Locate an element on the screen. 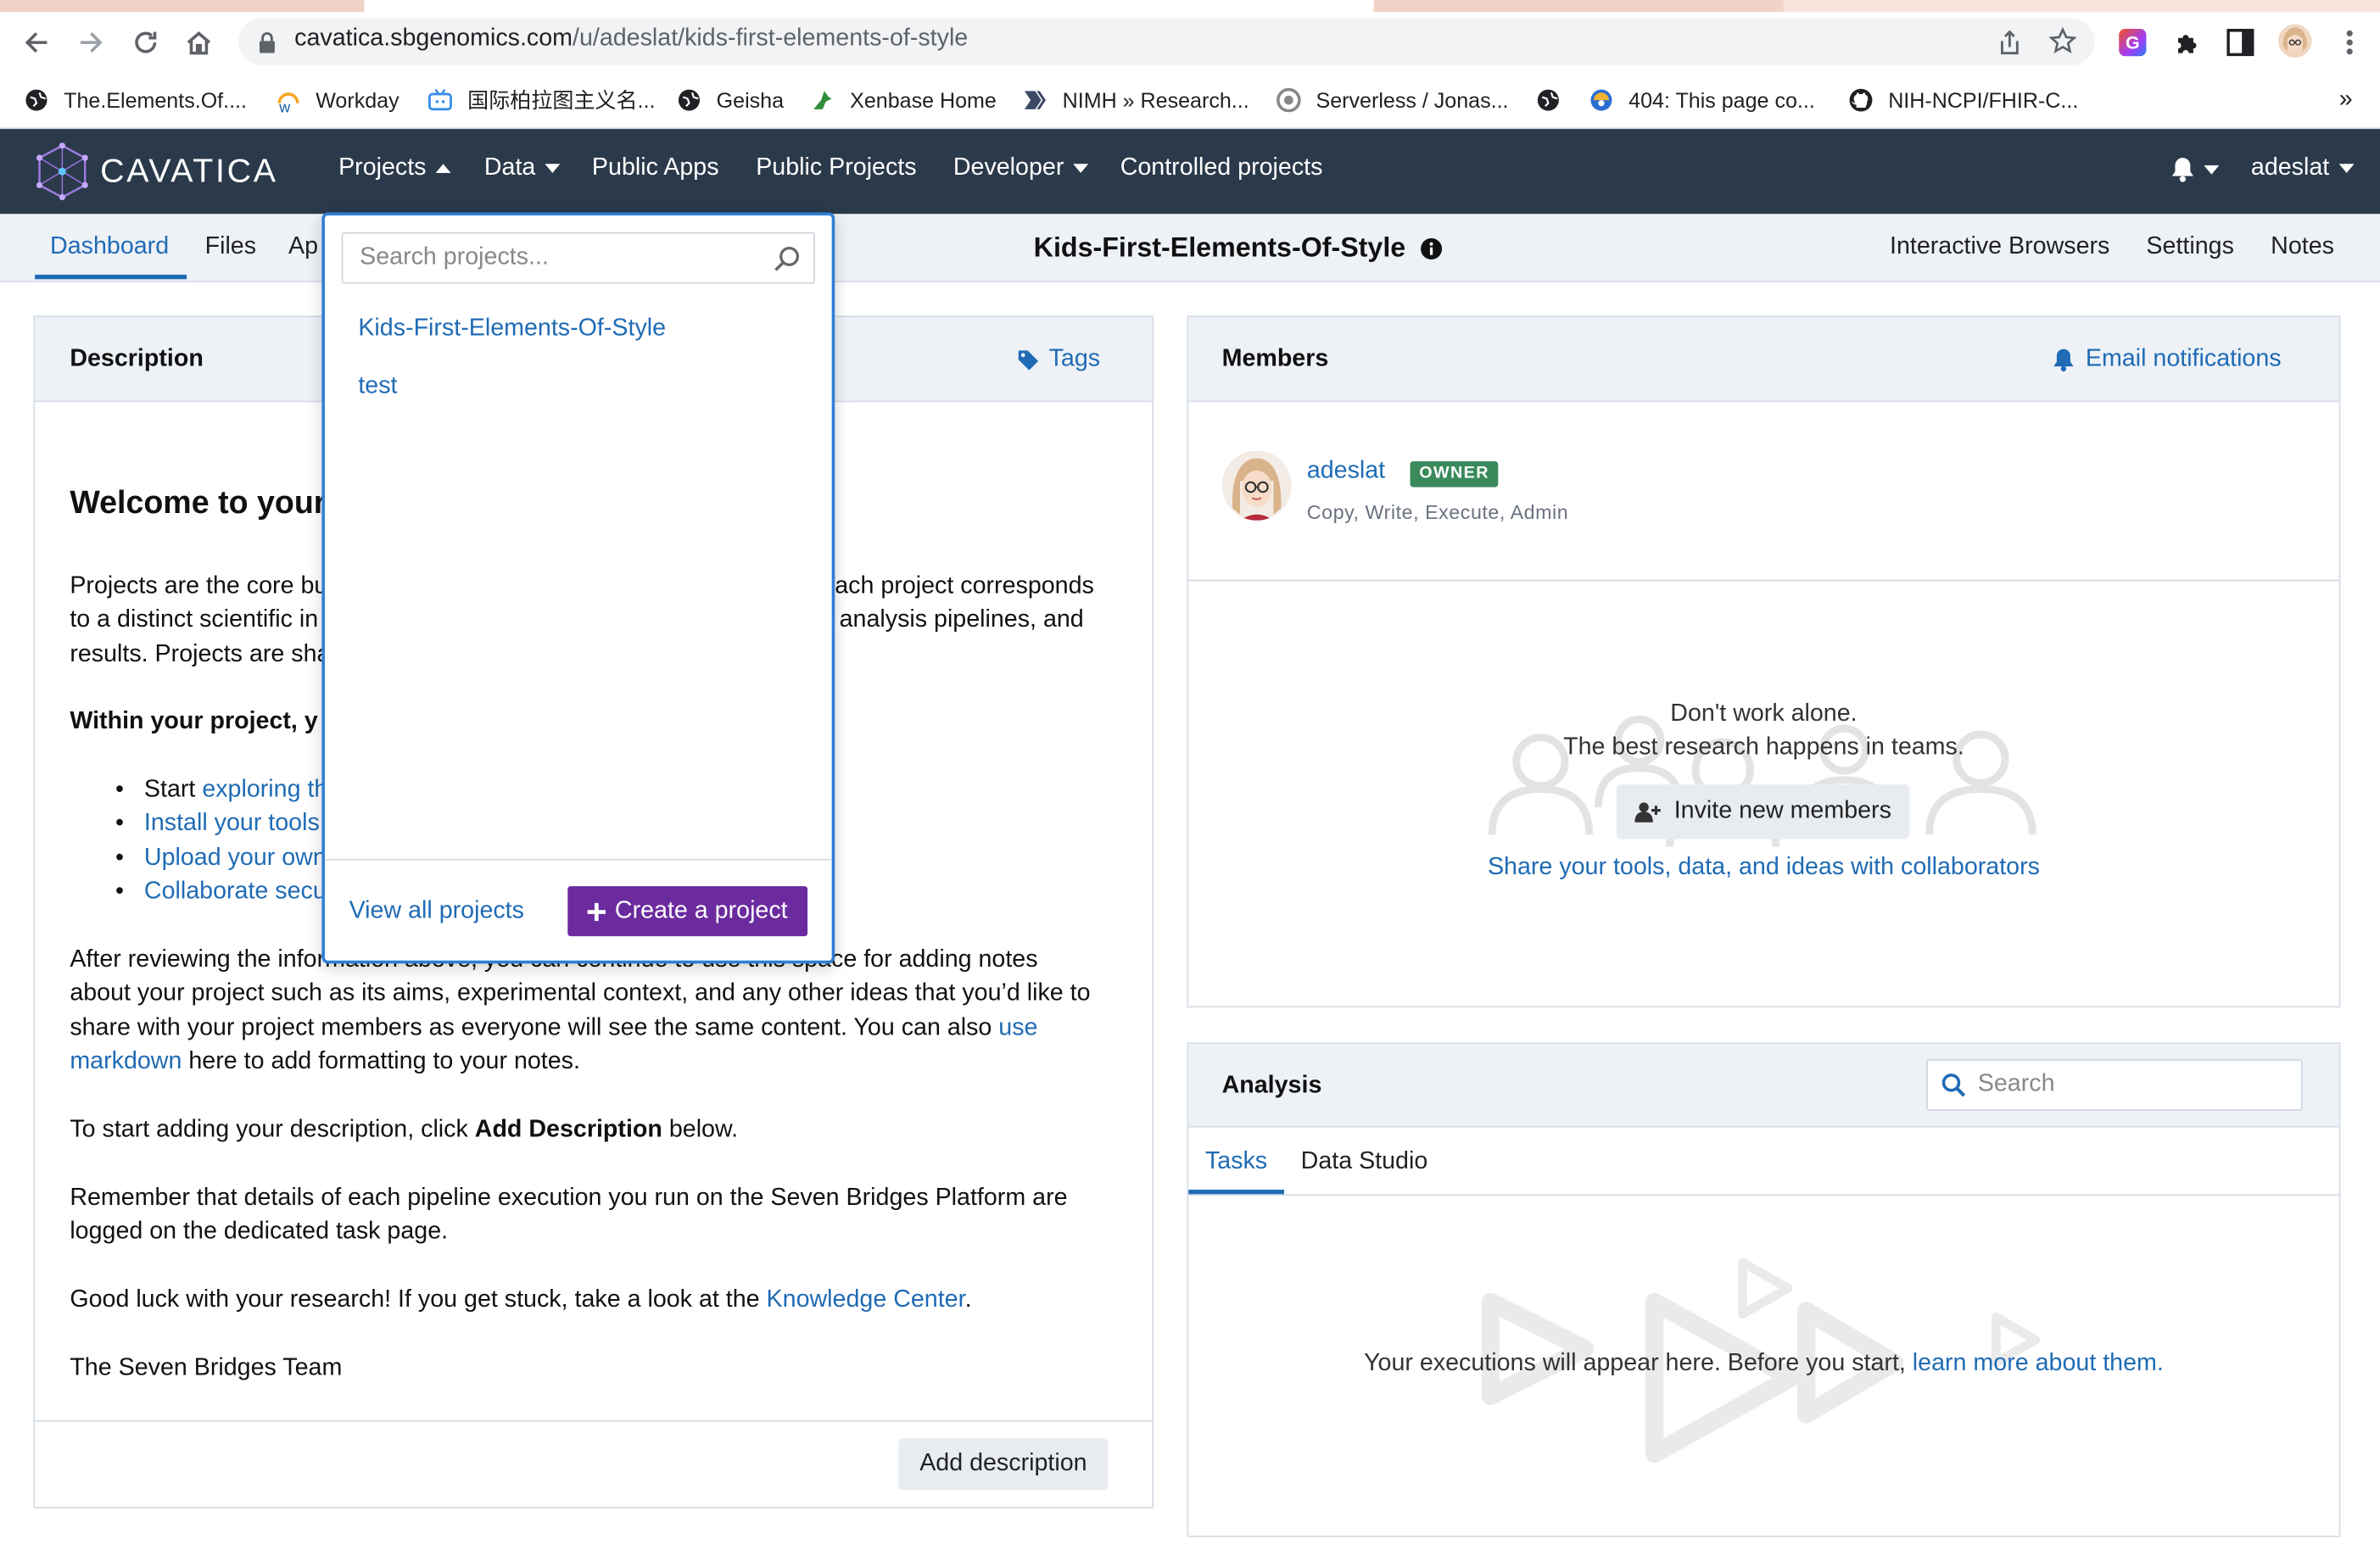  bell-icon is located at coordinates (2063, 360).